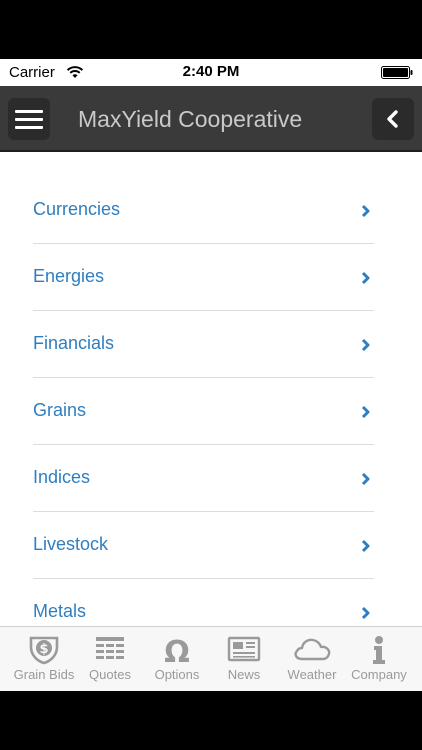 The width and height of the screenshot is (422, 750). I want to click on list-item-label: Financials, so click(74, 343).